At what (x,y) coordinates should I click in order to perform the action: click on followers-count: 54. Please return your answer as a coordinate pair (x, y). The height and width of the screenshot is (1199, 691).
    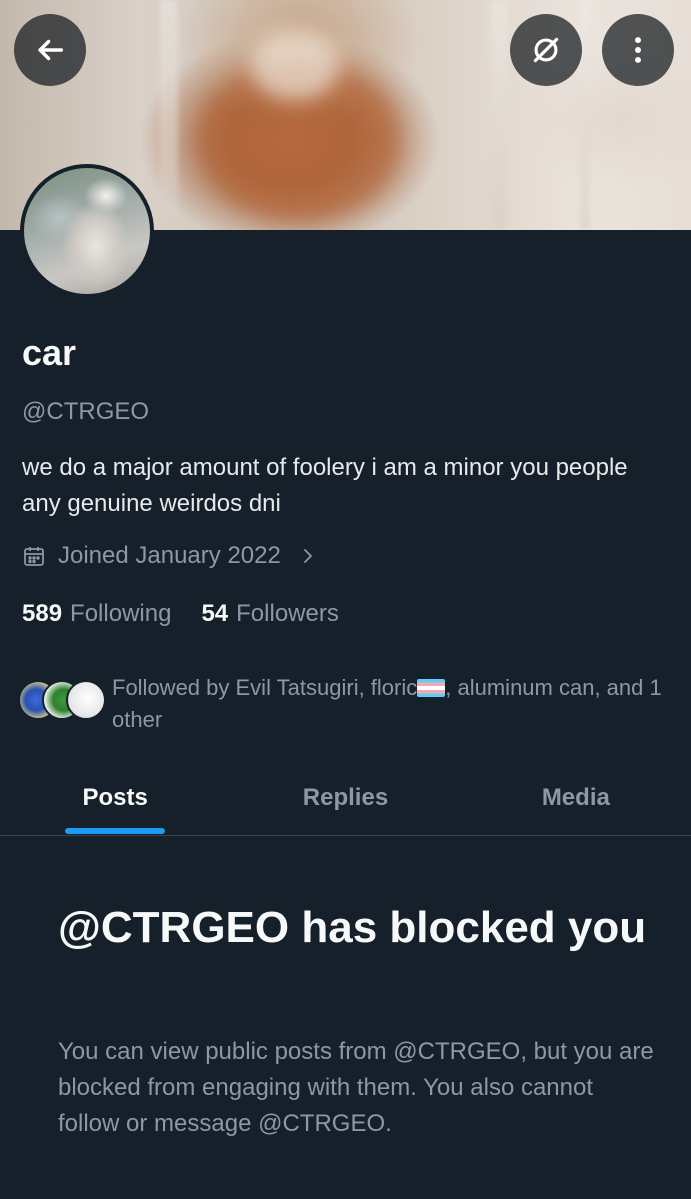
    Looking at the image, I should click on (215, 613).